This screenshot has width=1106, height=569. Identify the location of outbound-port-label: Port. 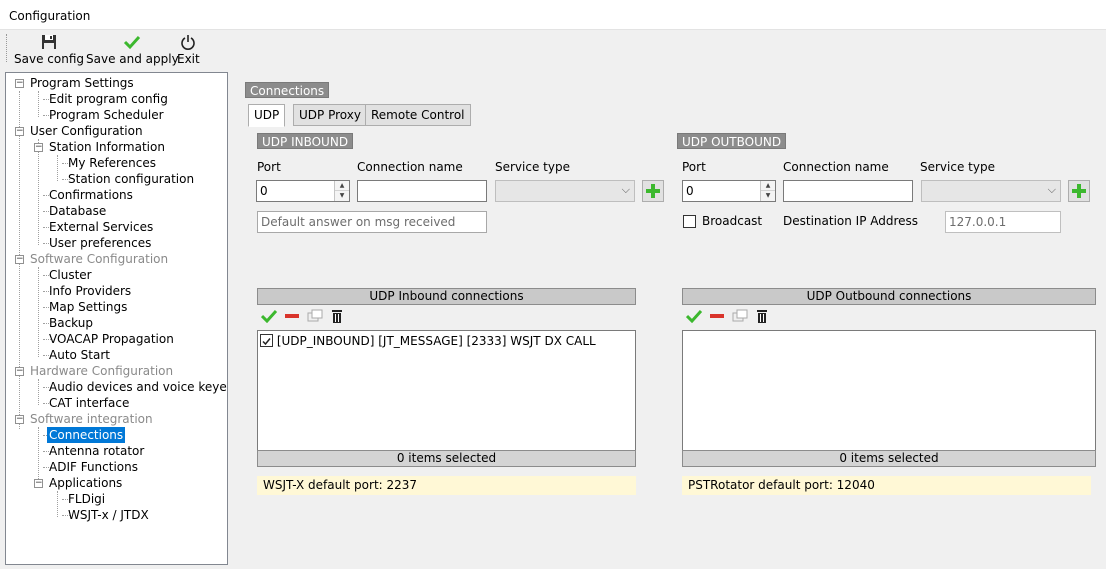
(694, 167).